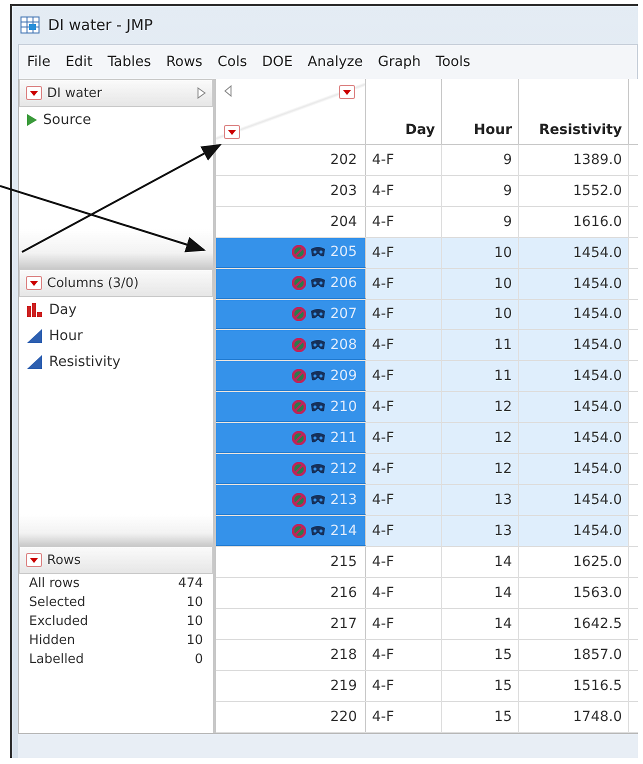 The image size is (643, 764). I want to click on panel-title: Columns (3/0), so click(93, 283).